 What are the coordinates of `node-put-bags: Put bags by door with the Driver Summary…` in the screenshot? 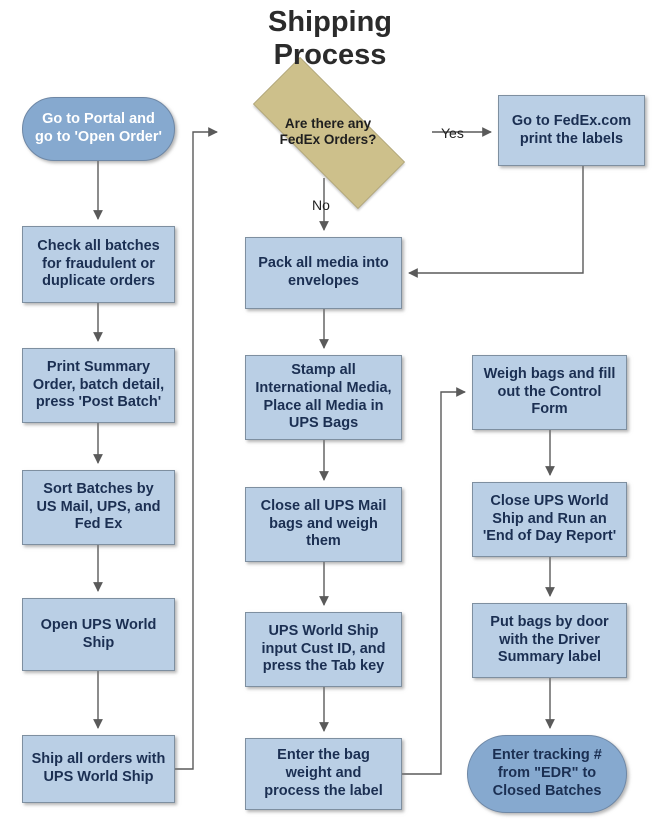 It's located at (549, 640).